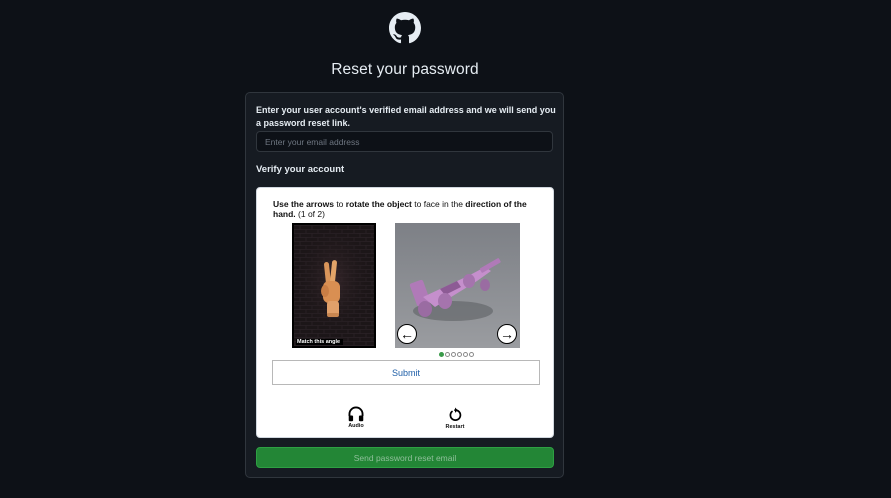  What do you see at coordinates (405, 28) in the screenshot?
I see `github-logo-icon` at bounding box center [405, 28].